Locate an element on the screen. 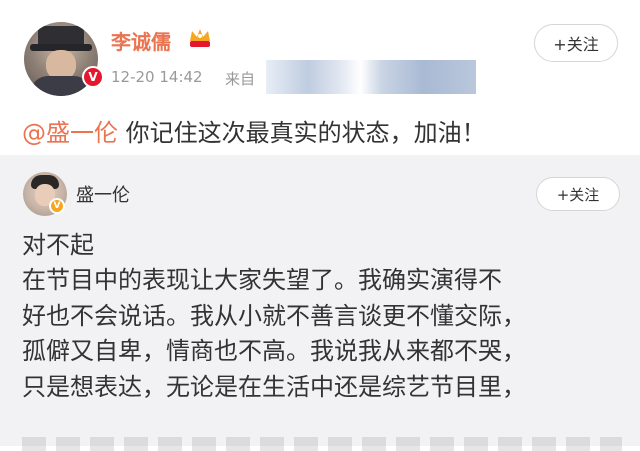 This screenshot has height=451, width=640. repost-author-username: 盛一伦 is located at coordinates (103, 194).